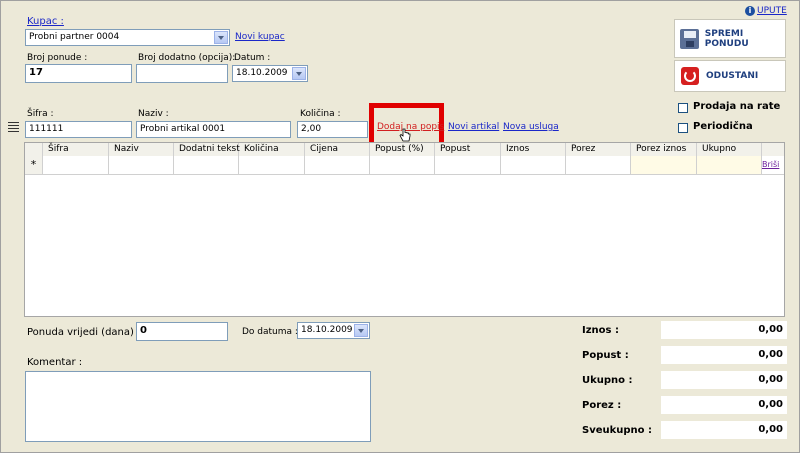 The width and height of the screenshot is (800, 453). Describe the element at coordinates (78, 129) in the screenshot. I see `code-input: 111111` at that location.